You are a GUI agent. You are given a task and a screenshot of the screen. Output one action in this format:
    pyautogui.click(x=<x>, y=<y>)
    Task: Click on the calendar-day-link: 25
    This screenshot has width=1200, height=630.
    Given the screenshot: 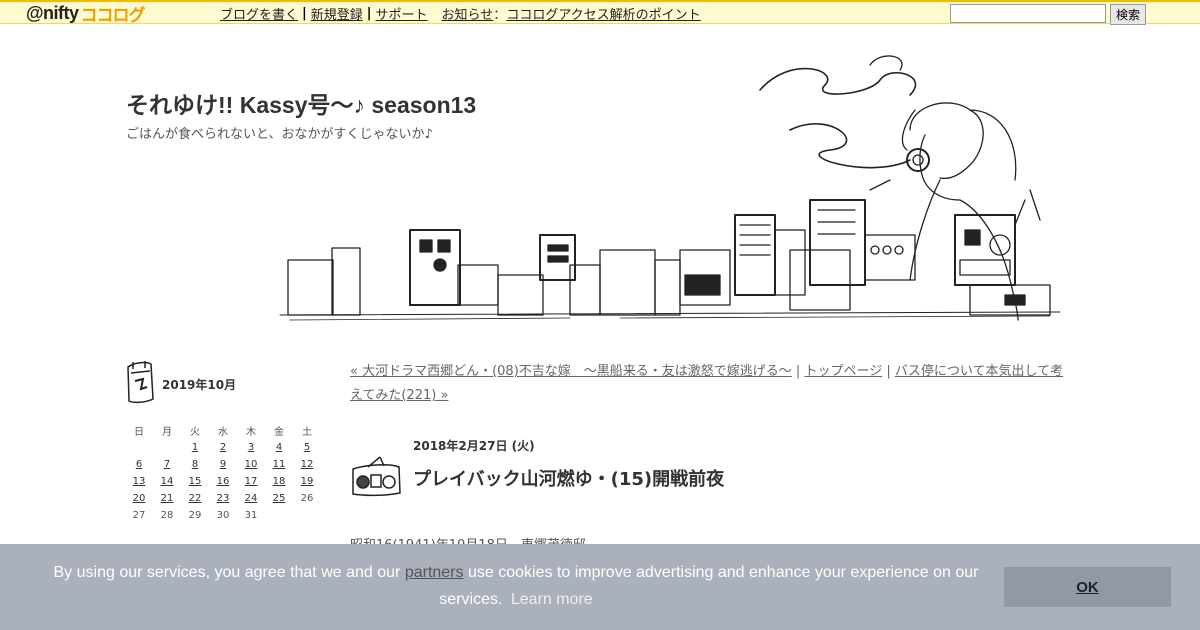 What is the action you would take?
    pyautogui.click(x=279, y=498)
    